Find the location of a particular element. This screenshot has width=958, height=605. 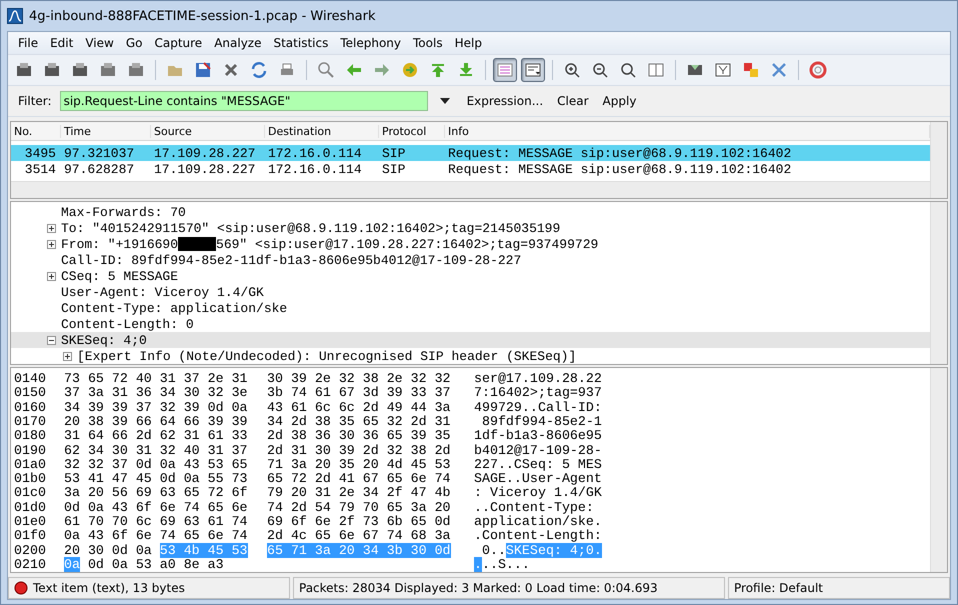

hex-bytes: 53 4b 45 53 is located at coordinates (204, 550).